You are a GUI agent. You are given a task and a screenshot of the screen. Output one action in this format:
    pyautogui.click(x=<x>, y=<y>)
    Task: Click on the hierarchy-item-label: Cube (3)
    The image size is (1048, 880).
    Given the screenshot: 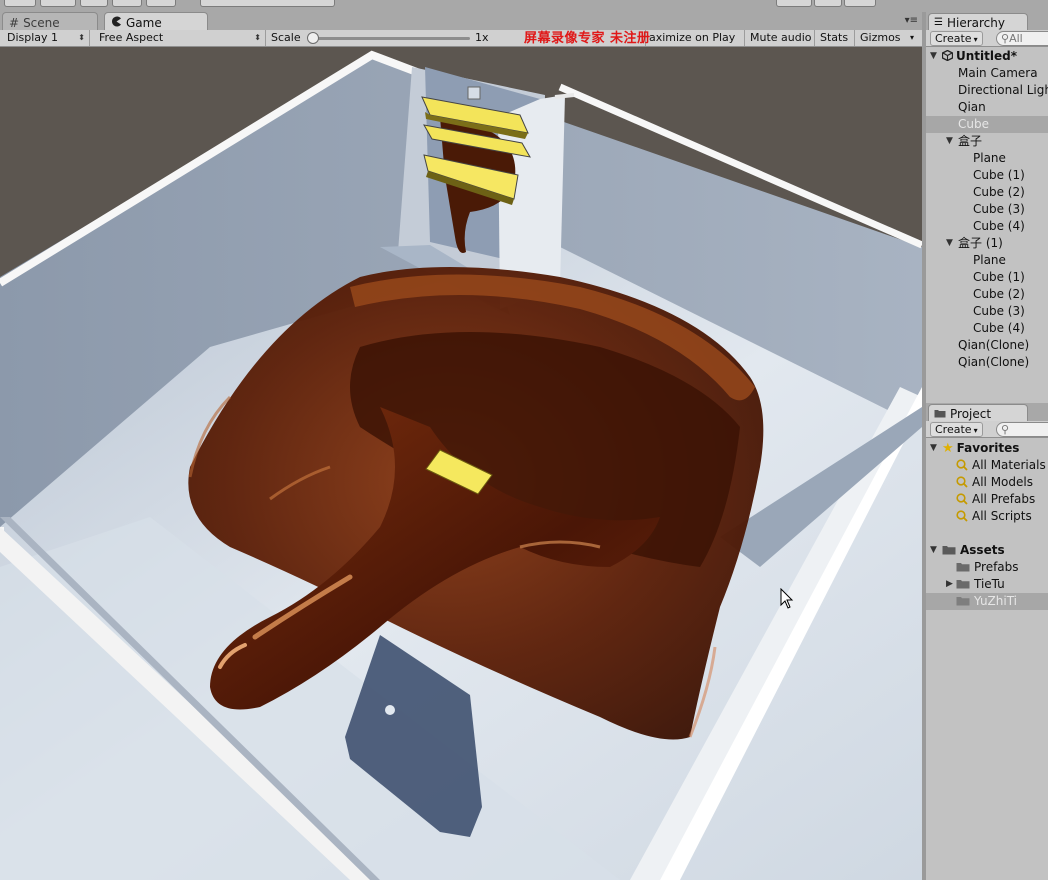 What is the action you would take?
    pyautogui.click(x=999, y=209)
    